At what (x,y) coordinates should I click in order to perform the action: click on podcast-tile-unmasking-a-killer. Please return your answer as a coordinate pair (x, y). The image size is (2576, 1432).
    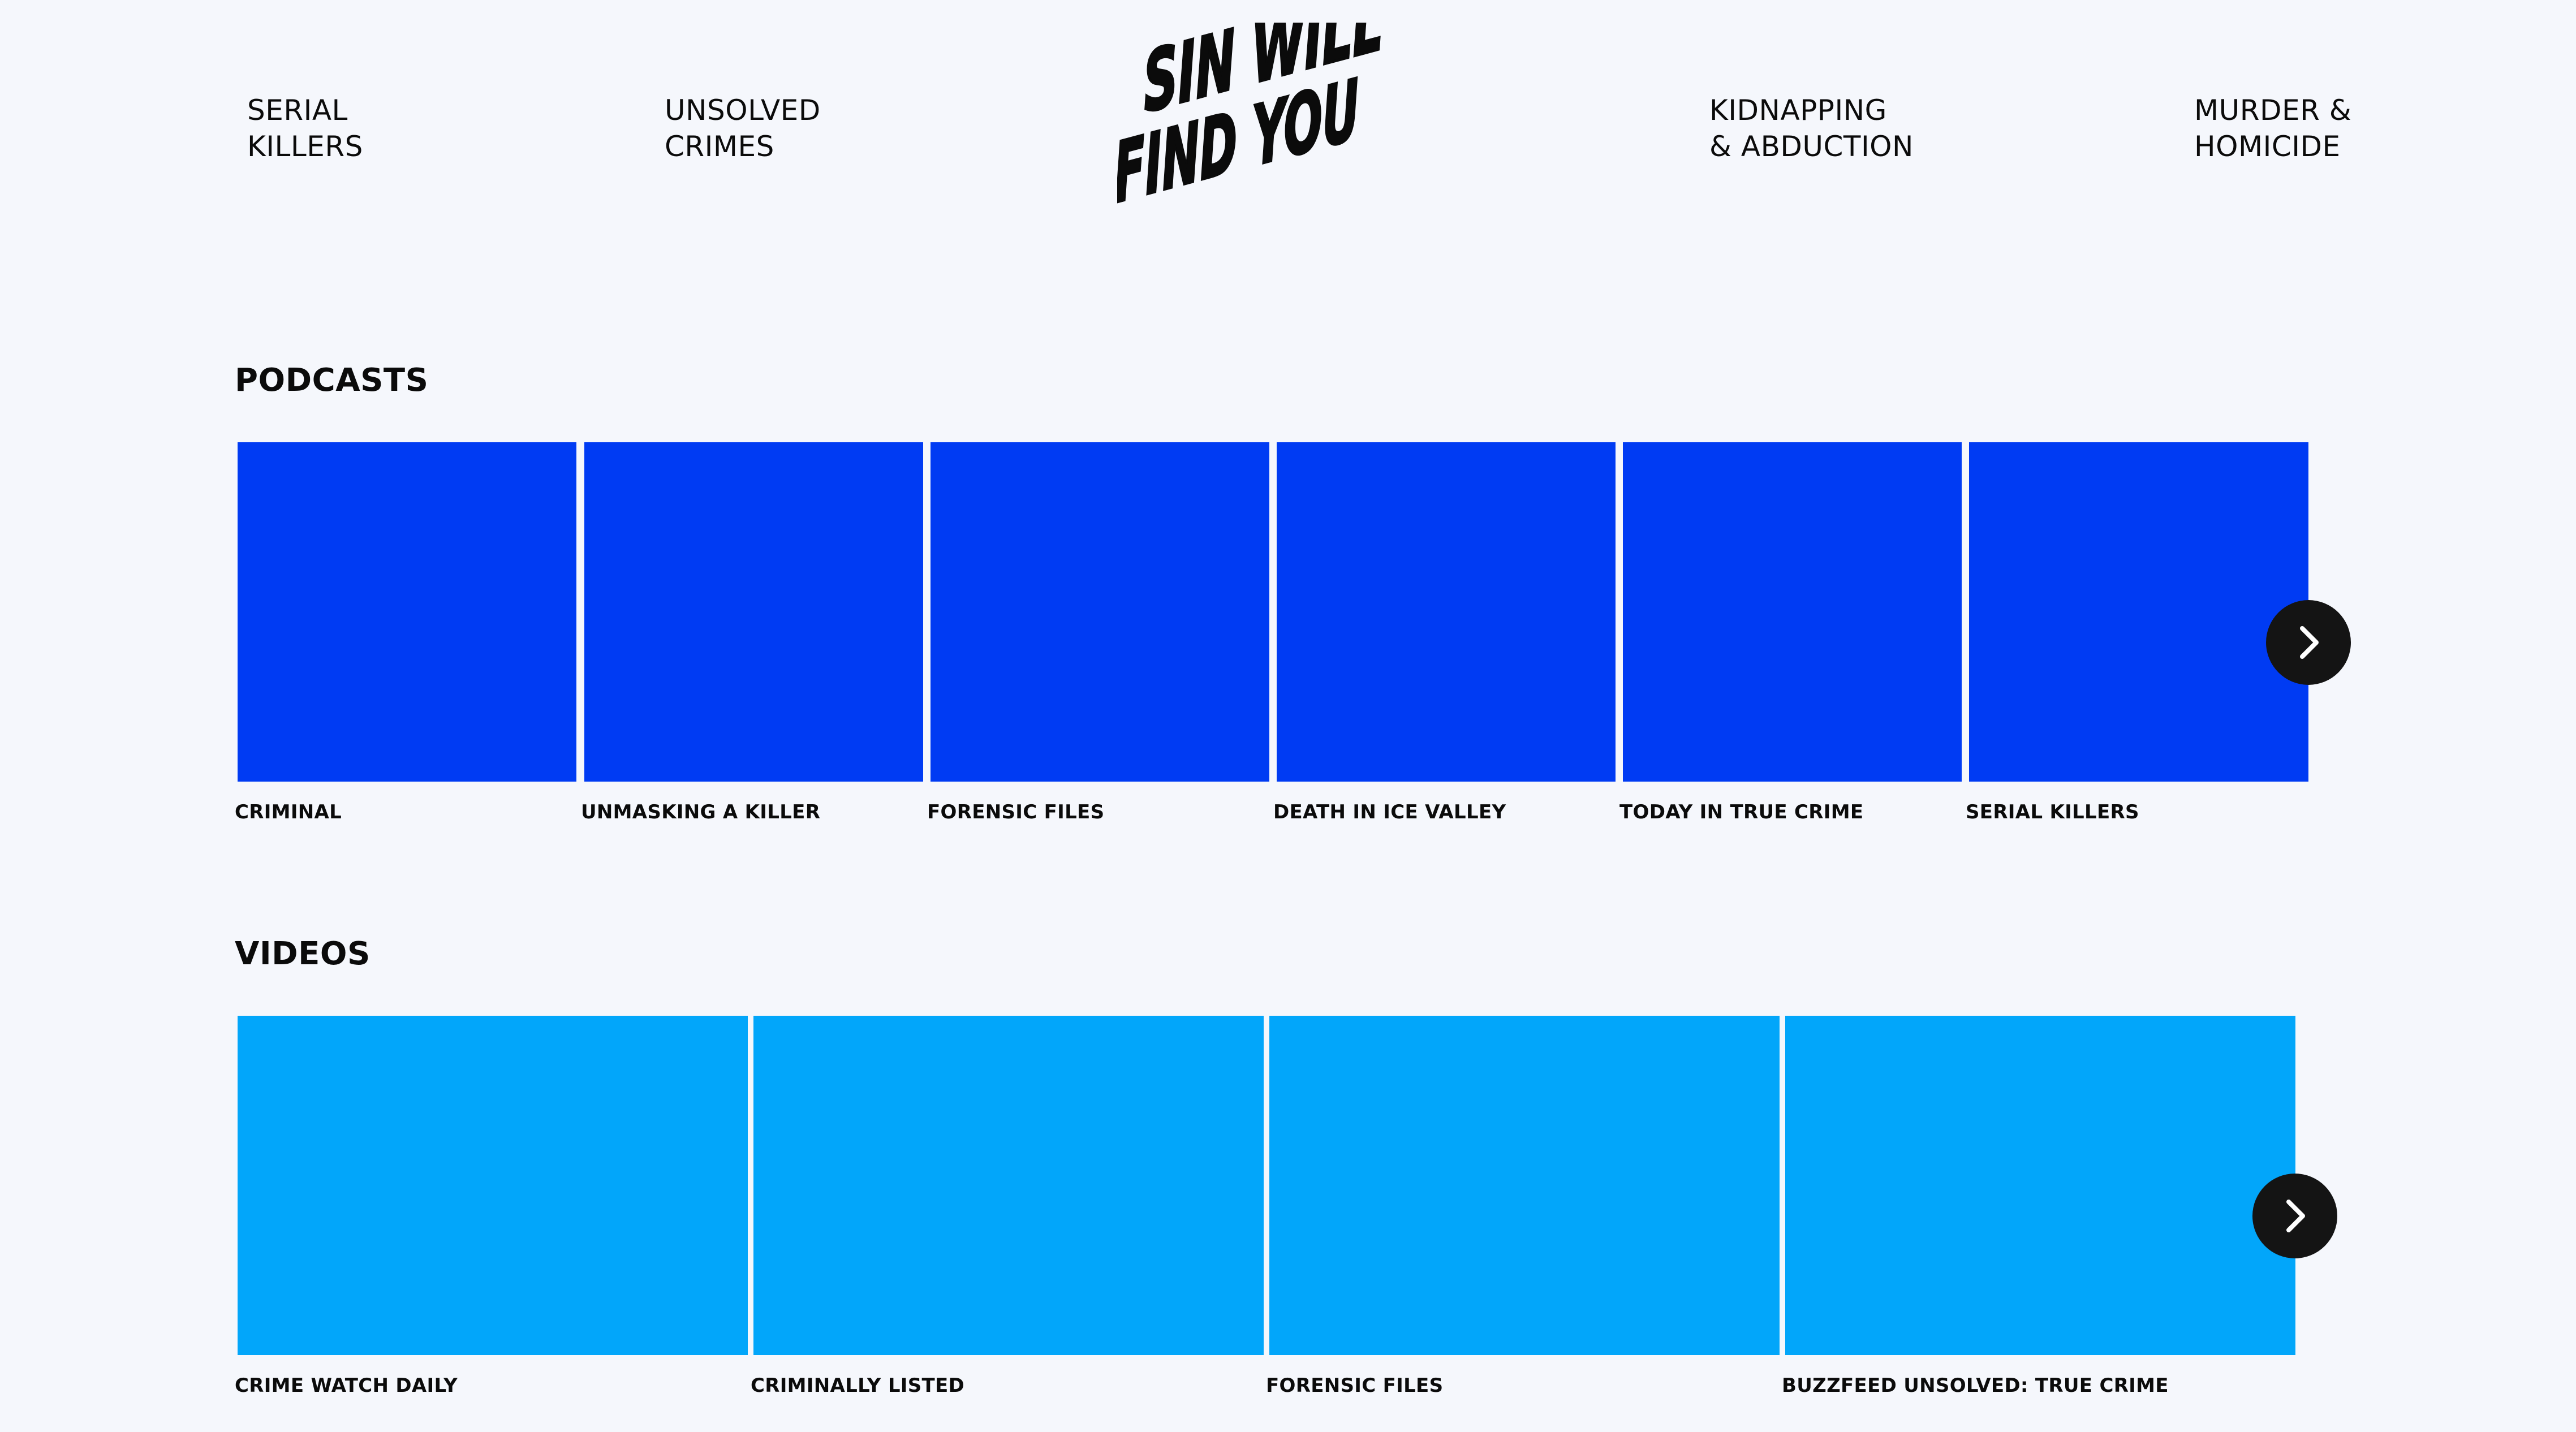
    Looking at the image, I should click on (753, 612).